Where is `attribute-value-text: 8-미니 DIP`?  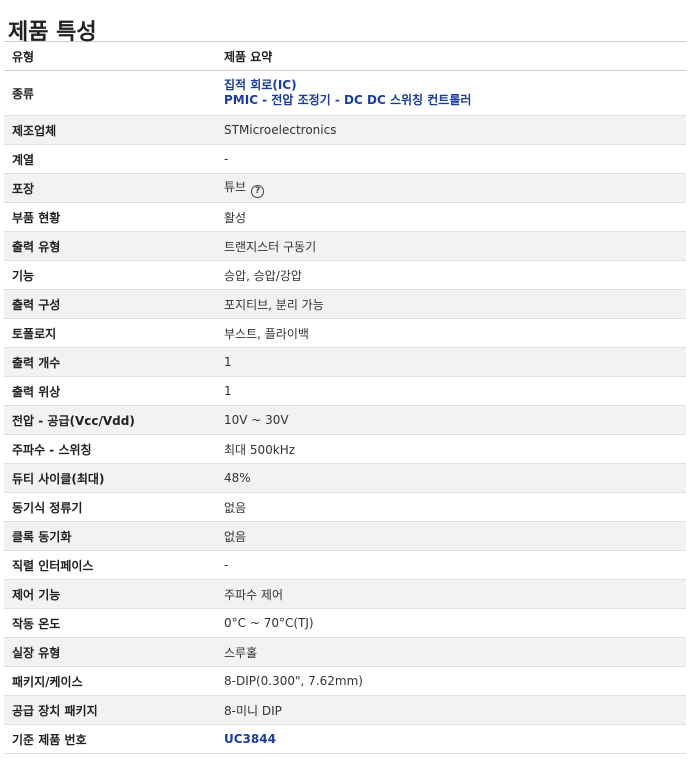 attribute-value-text: 8-미니 DIP is located at coordinates (253, 710).